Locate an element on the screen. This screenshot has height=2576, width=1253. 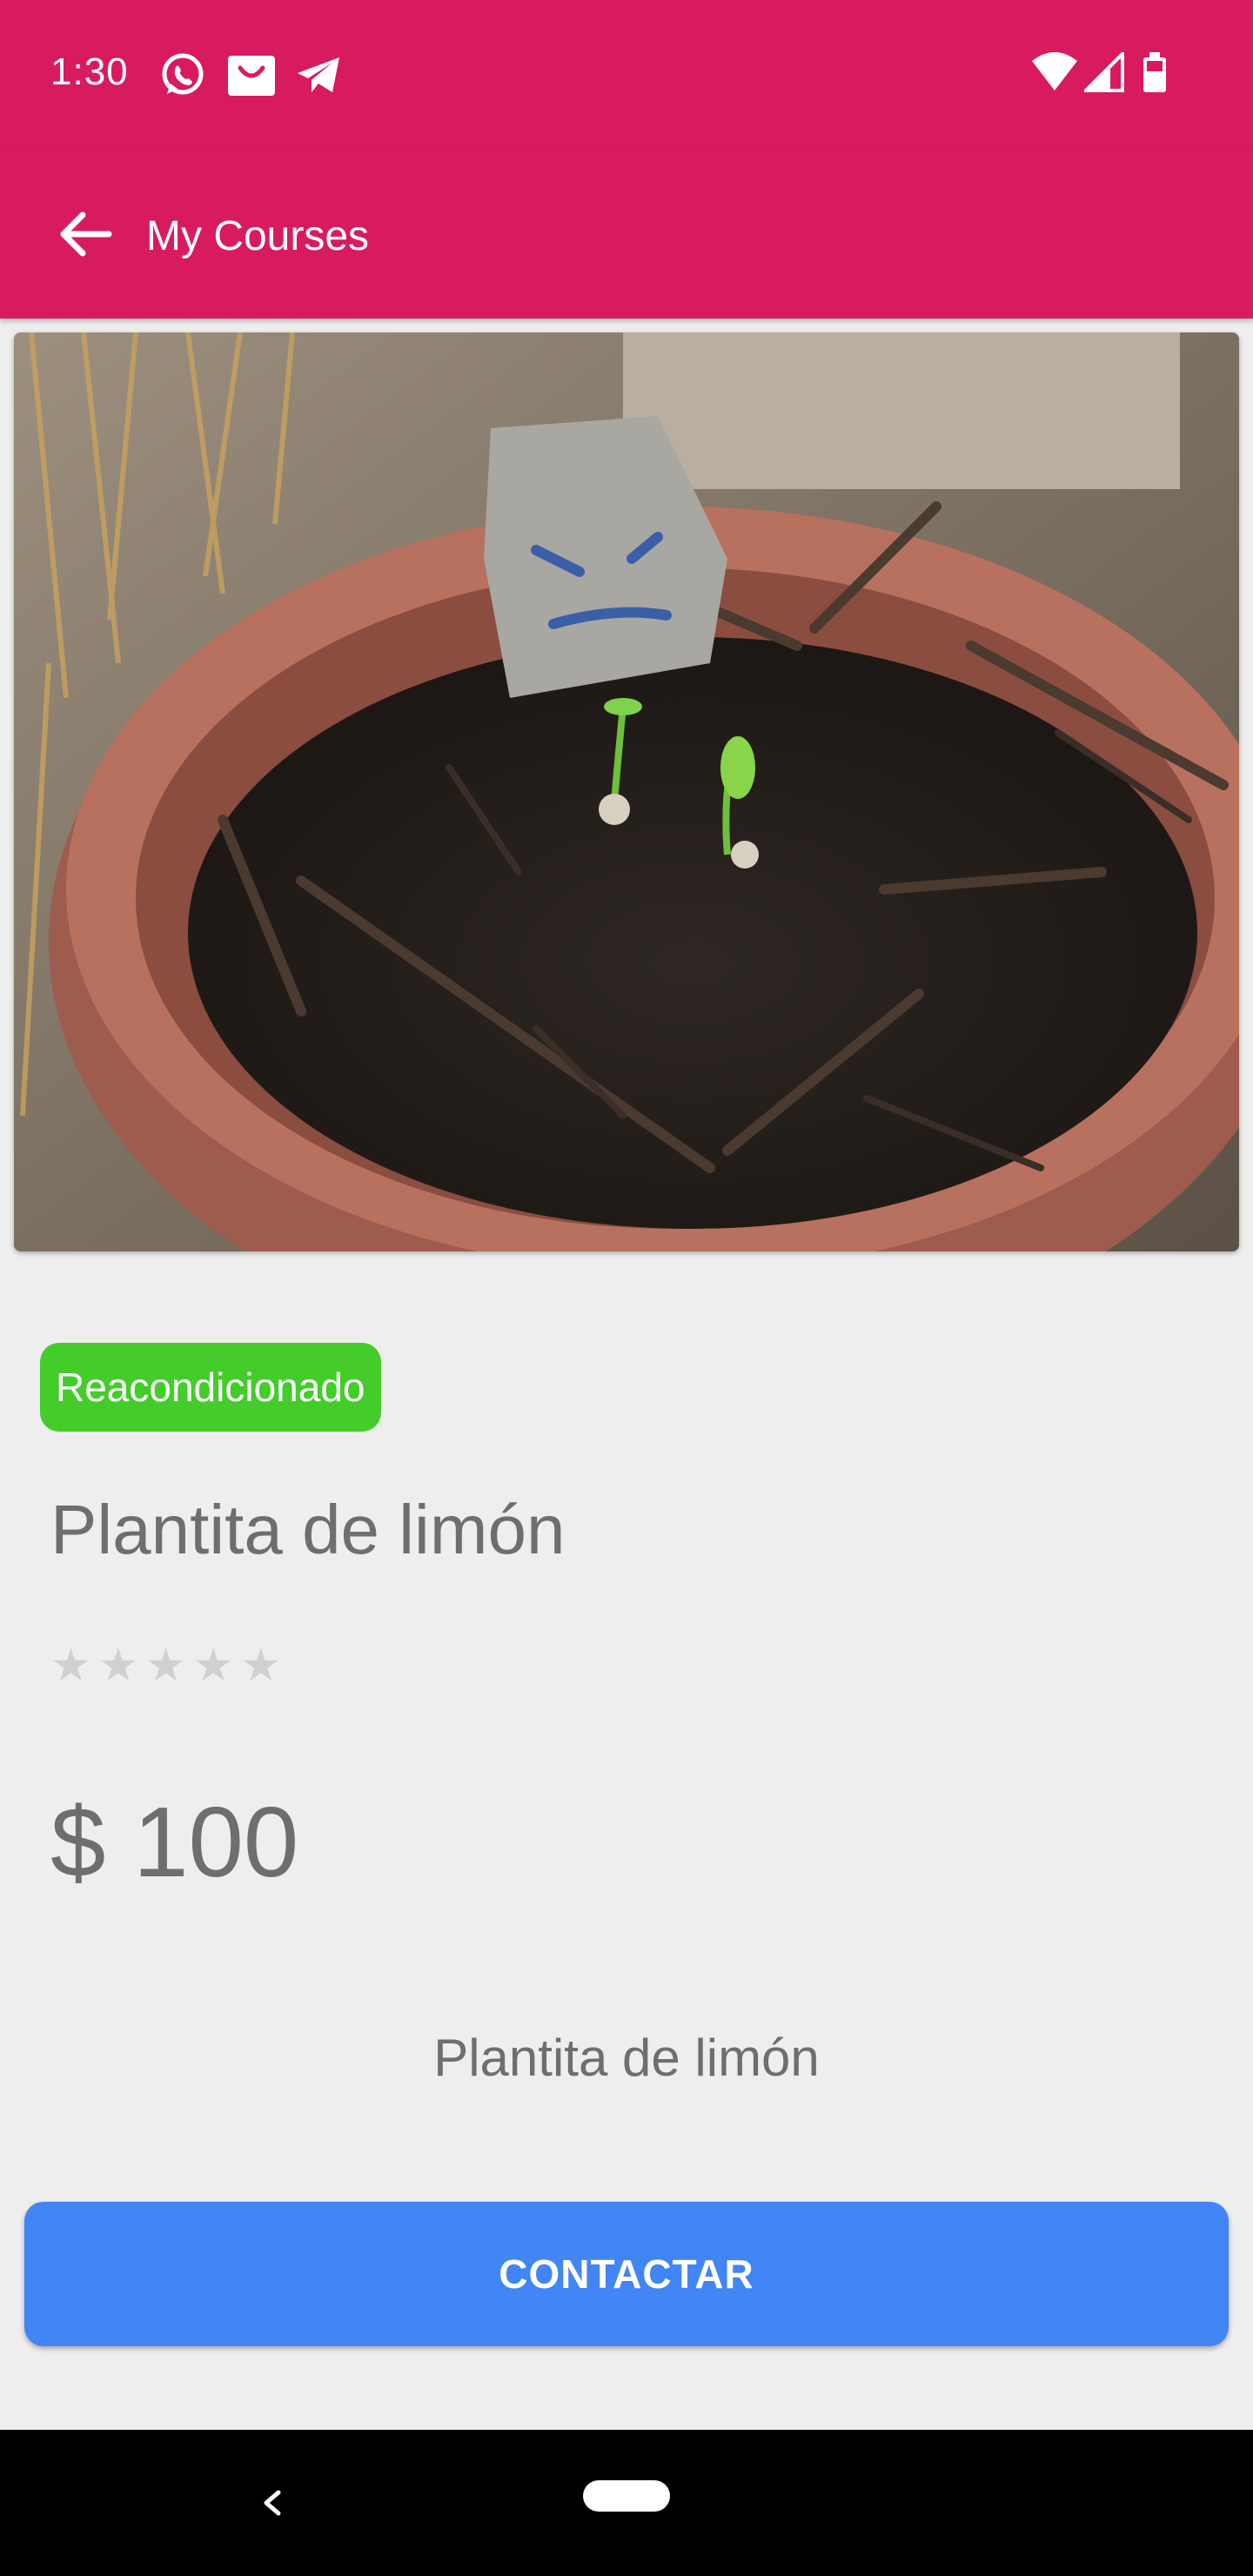
app-title: My Courses is located at coordinates (258, 236).